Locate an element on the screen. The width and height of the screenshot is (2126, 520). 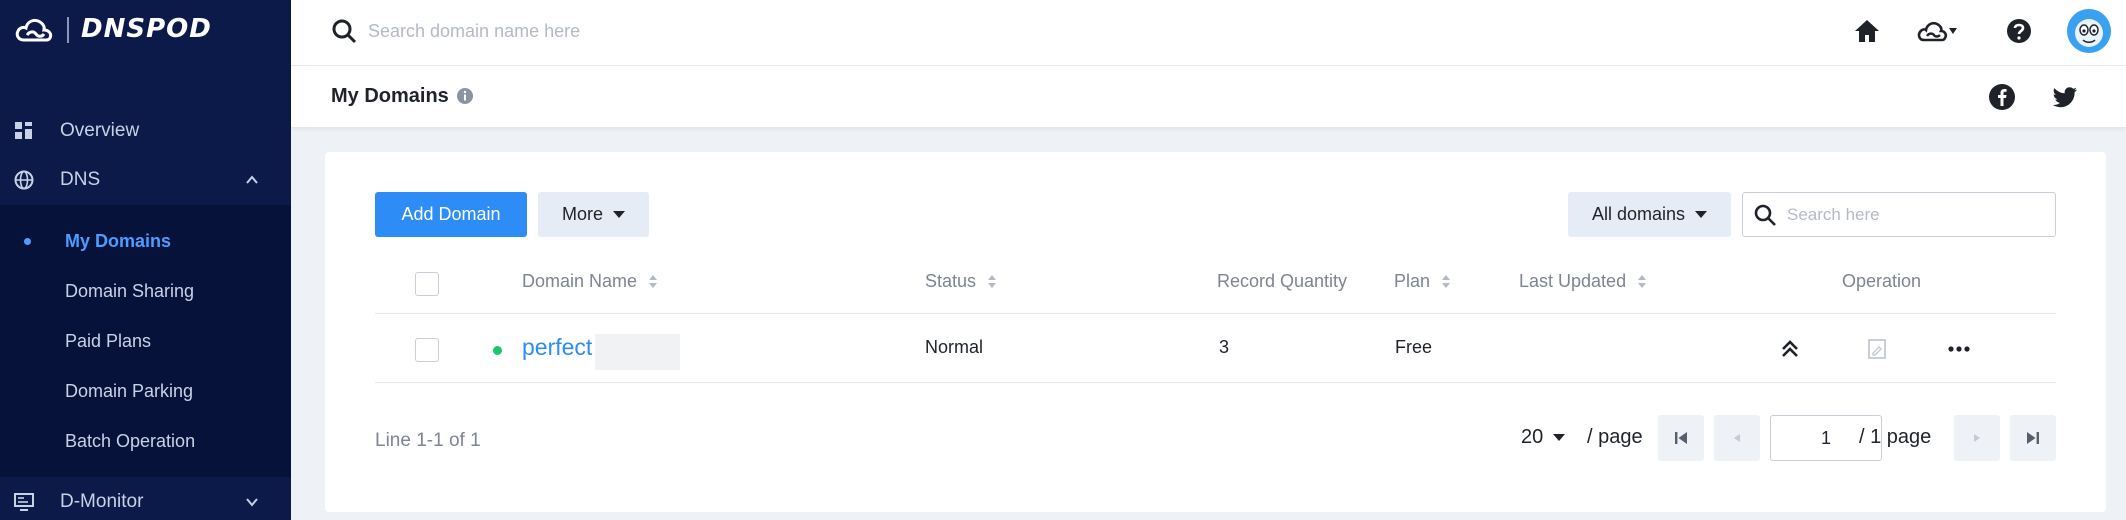
sidebar-item-label: Paid Plans is located at coordinates (108, 340).